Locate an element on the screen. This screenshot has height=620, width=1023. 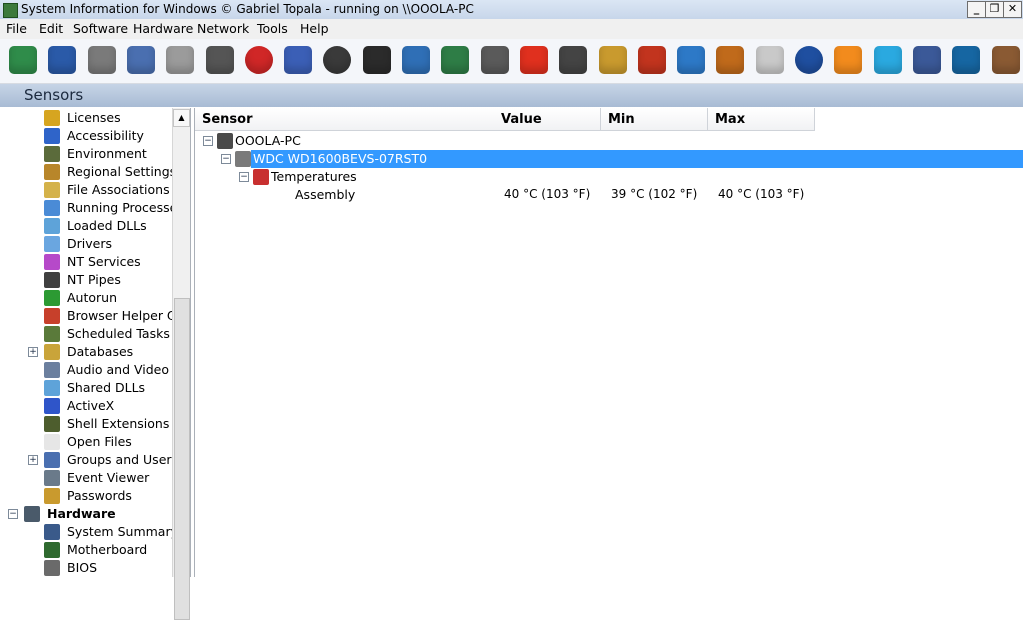
tree-item: Open Files is located at coordinates (86, 442).